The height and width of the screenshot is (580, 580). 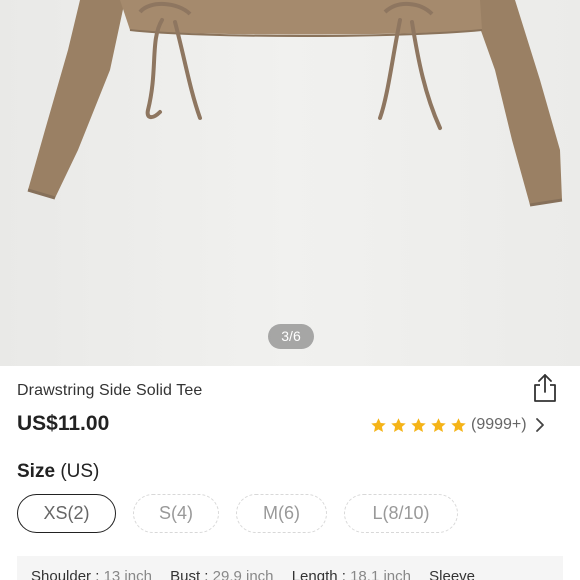 What do you see at coordinates (499, 424) in the screenshot?
I see `review-count: (9999+)` at bounding box center [499, 424].